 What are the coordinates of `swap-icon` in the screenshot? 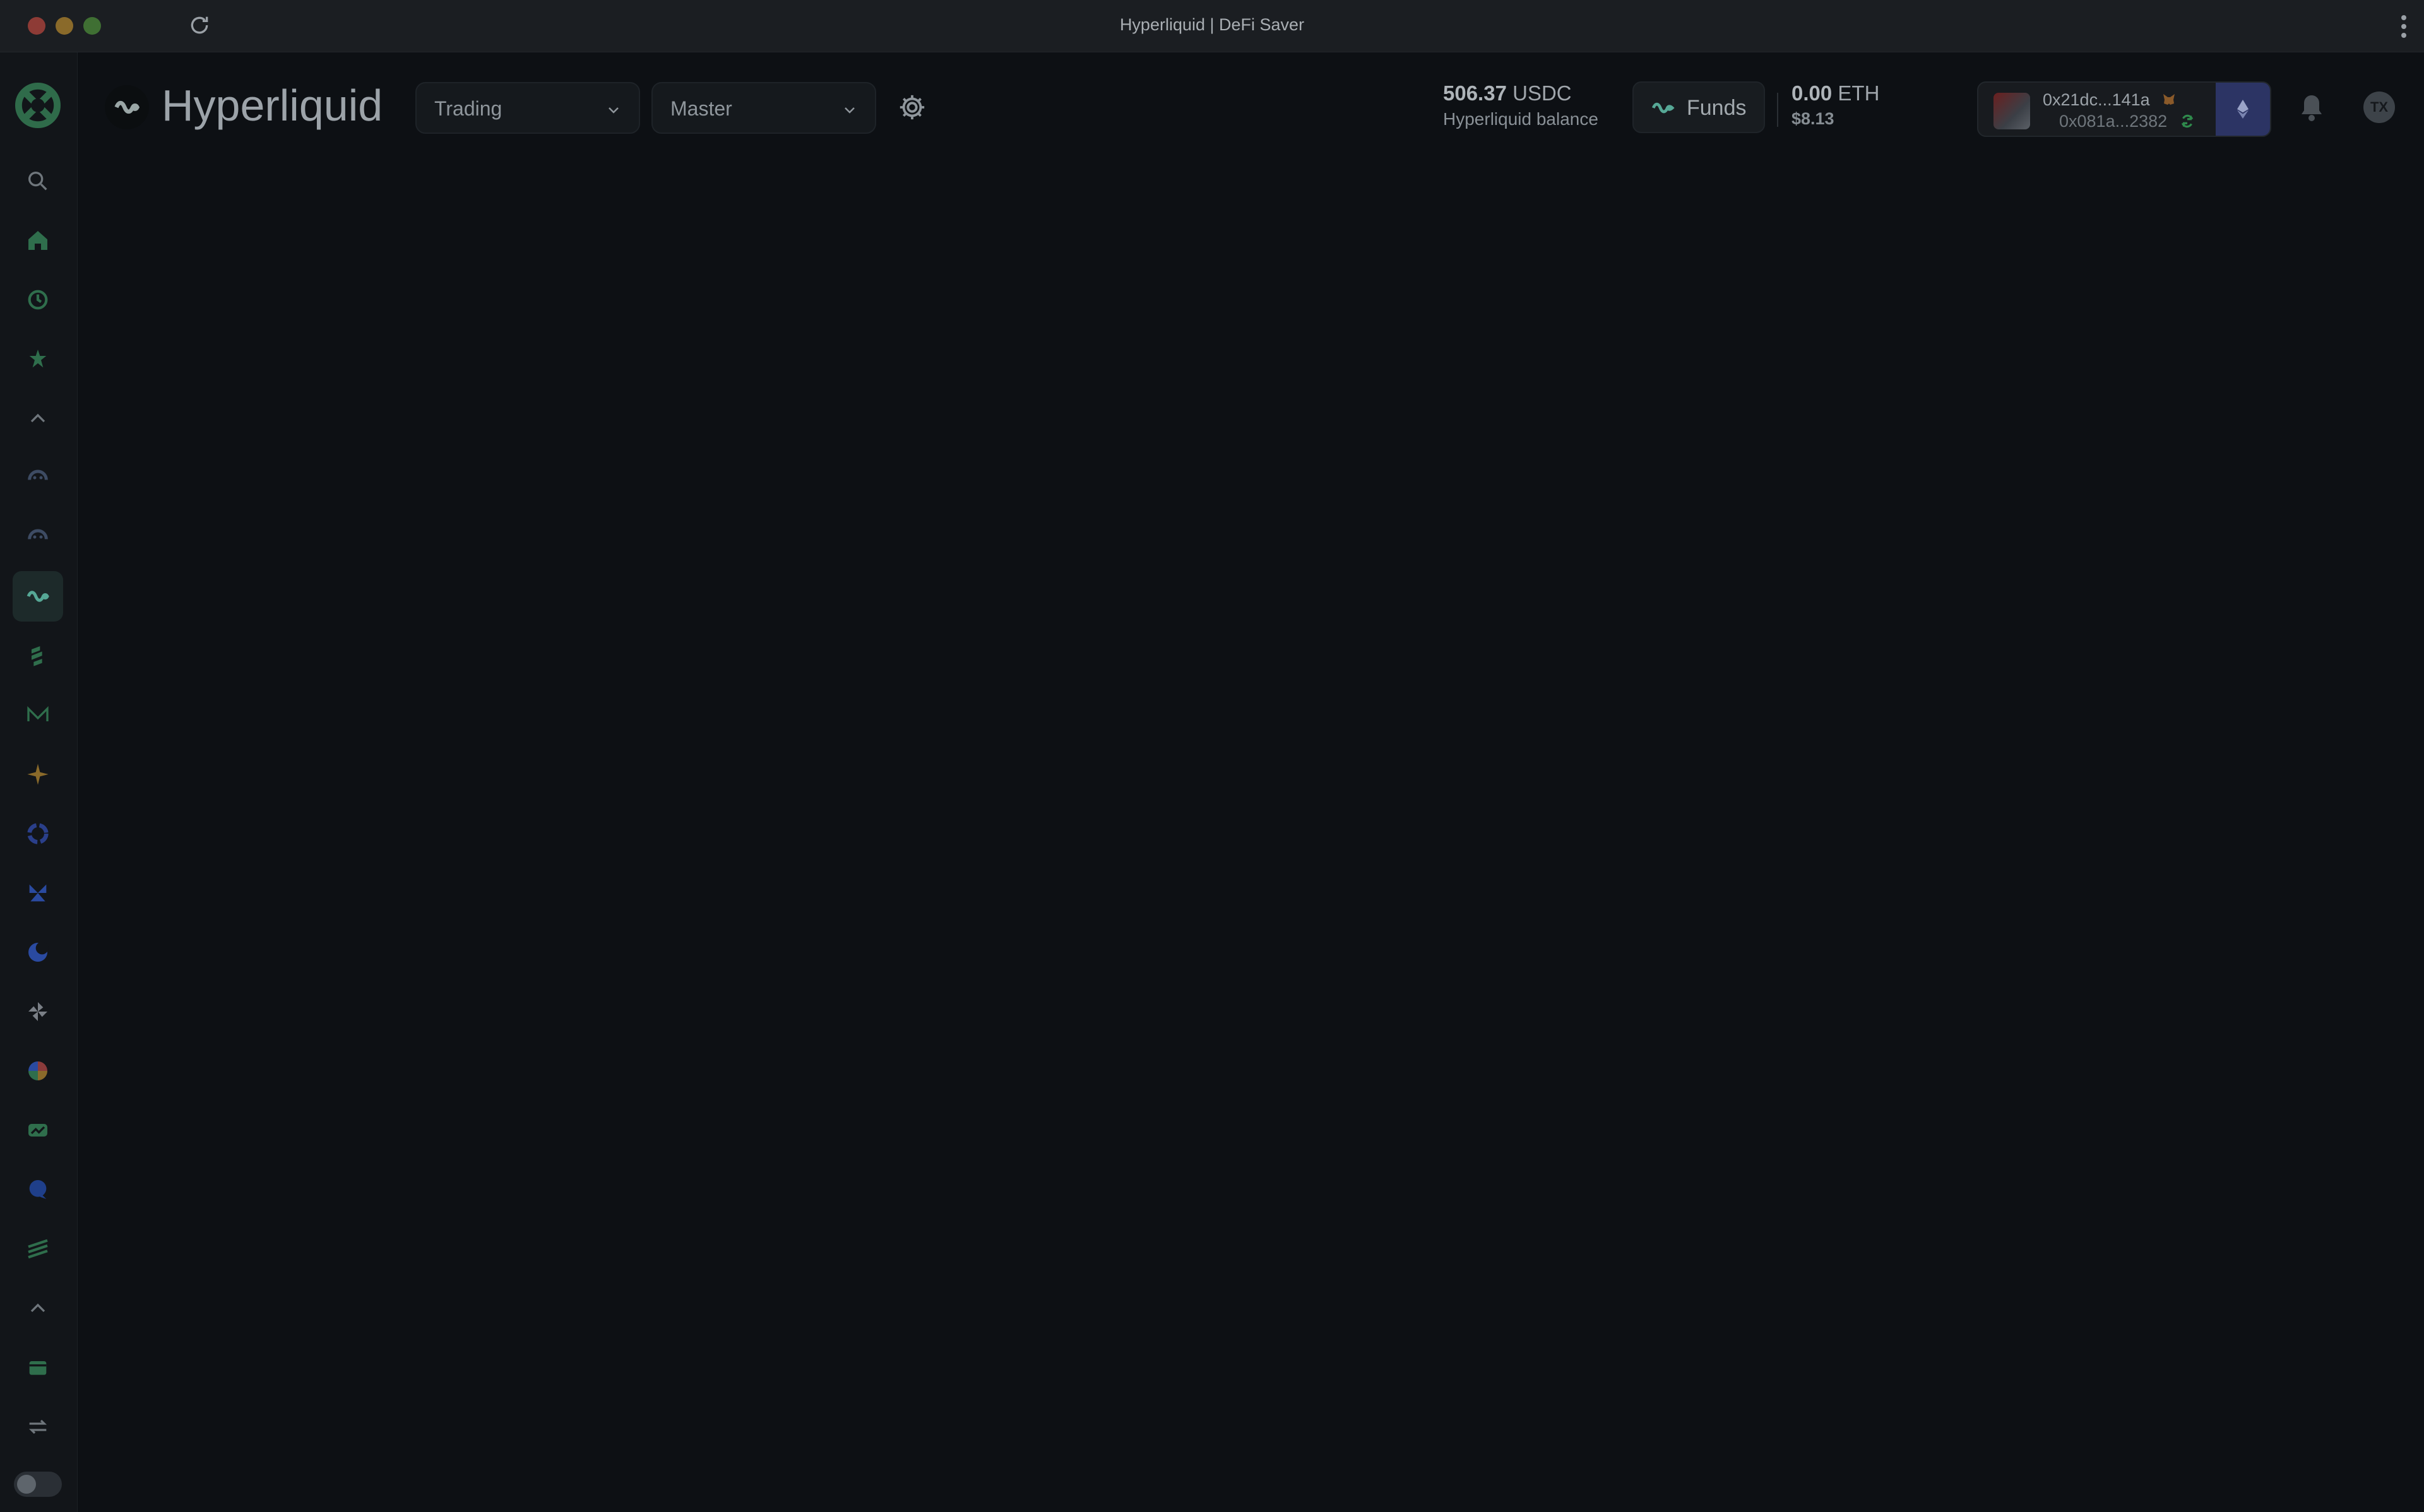 It's located at (38, 1427).